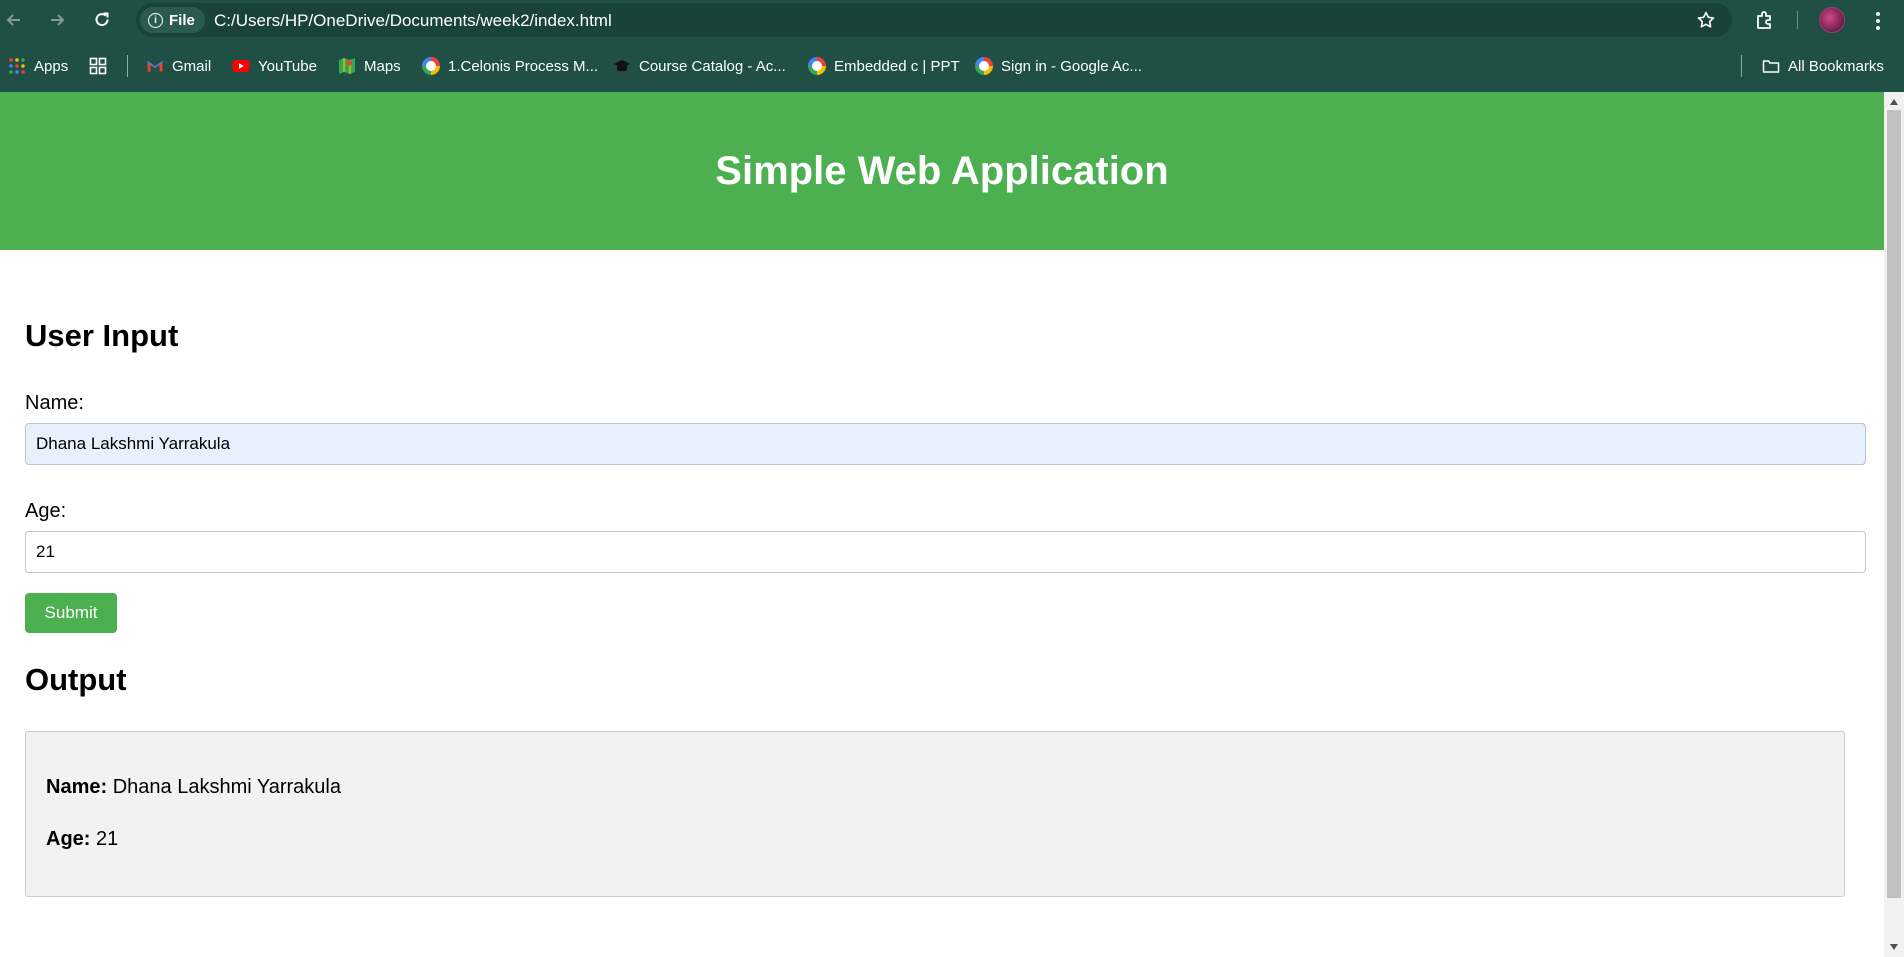 The image size is (1904, 957). What do you see at coordinates (77, 787) in the screenshot?
I see `output-name-key: Name:` at bounding box center [77, 787].